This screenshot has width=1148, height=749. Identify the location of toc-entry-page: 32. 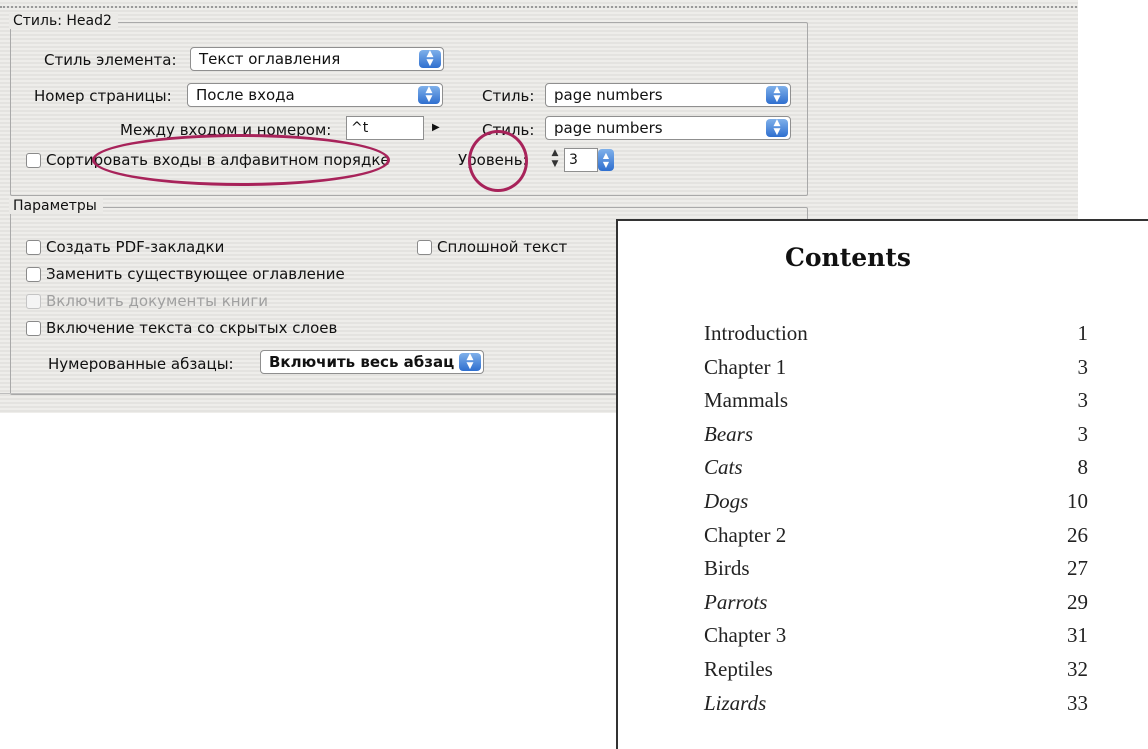
(1077, 669).